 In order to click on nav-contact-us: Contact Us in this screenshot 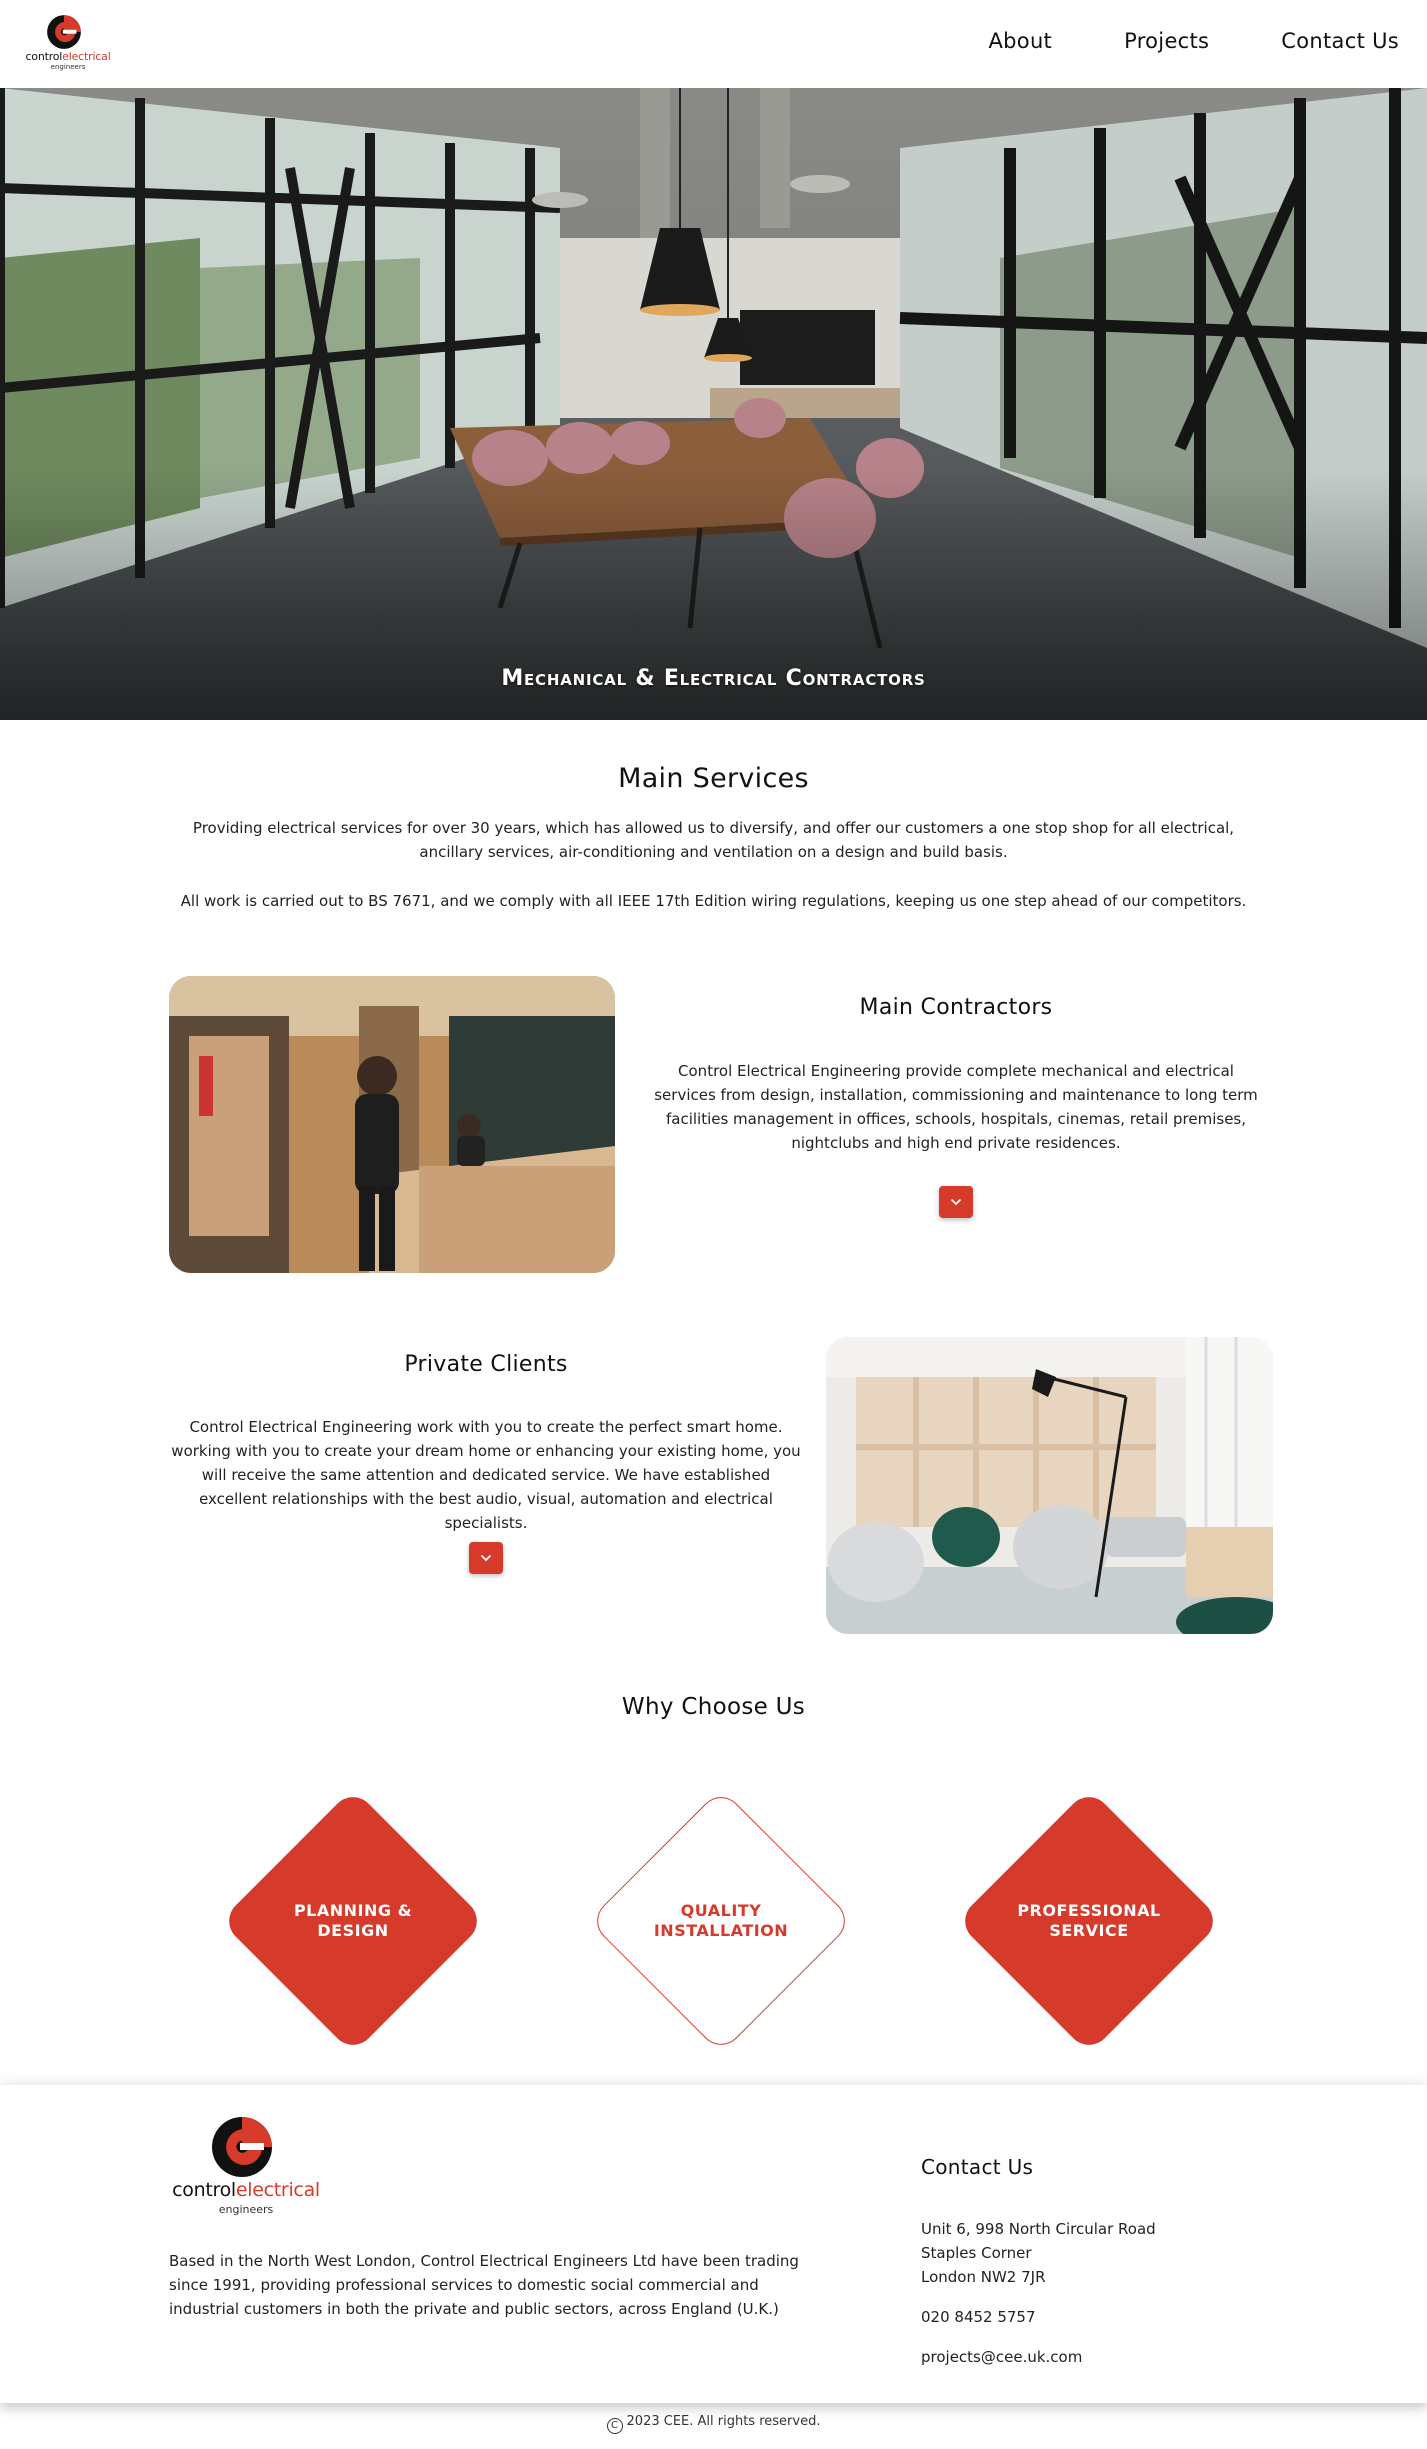, I will do `click(1324, 41)`.